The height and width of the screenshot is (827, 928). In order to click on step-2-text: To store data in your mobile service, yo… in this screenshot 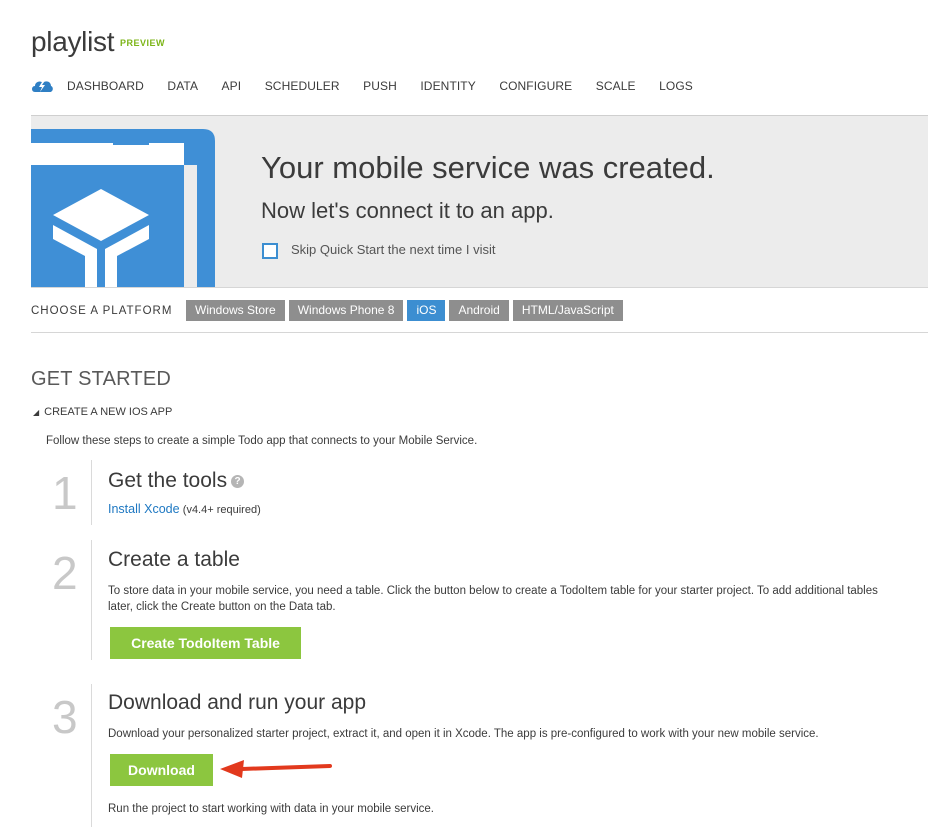, I will do `click(515, 599)`.